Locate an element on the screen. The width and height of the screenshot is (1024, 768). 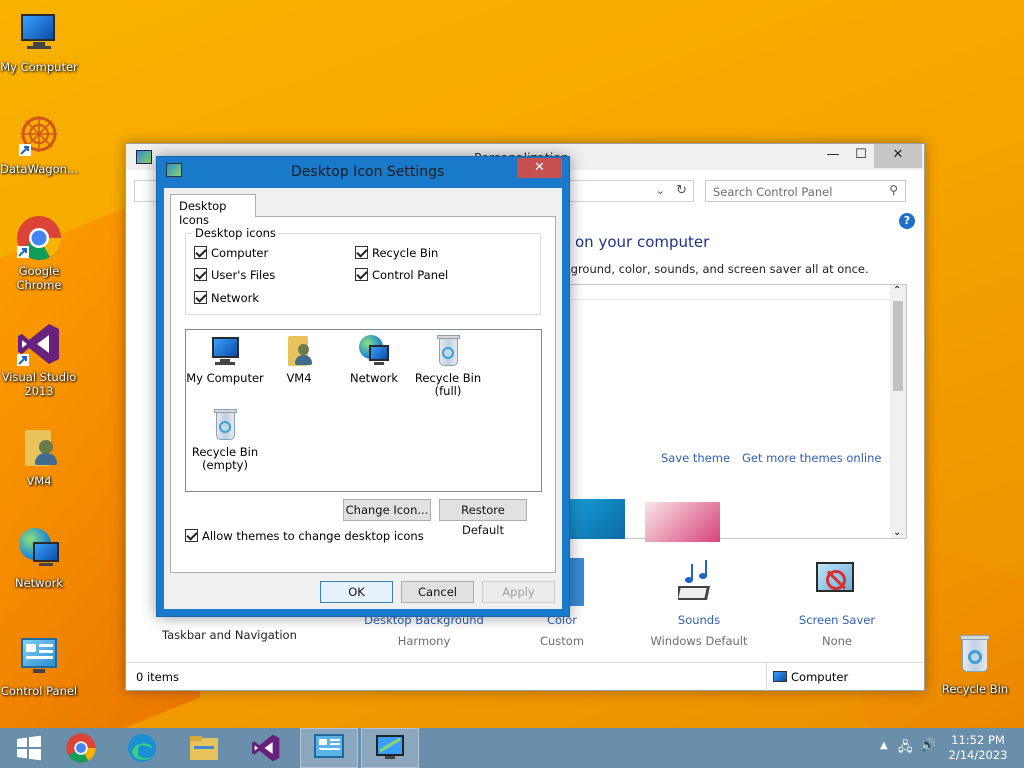
checkbox-allow-themes: Allow themes to change desktop icons is located at coordinates (304, 536).